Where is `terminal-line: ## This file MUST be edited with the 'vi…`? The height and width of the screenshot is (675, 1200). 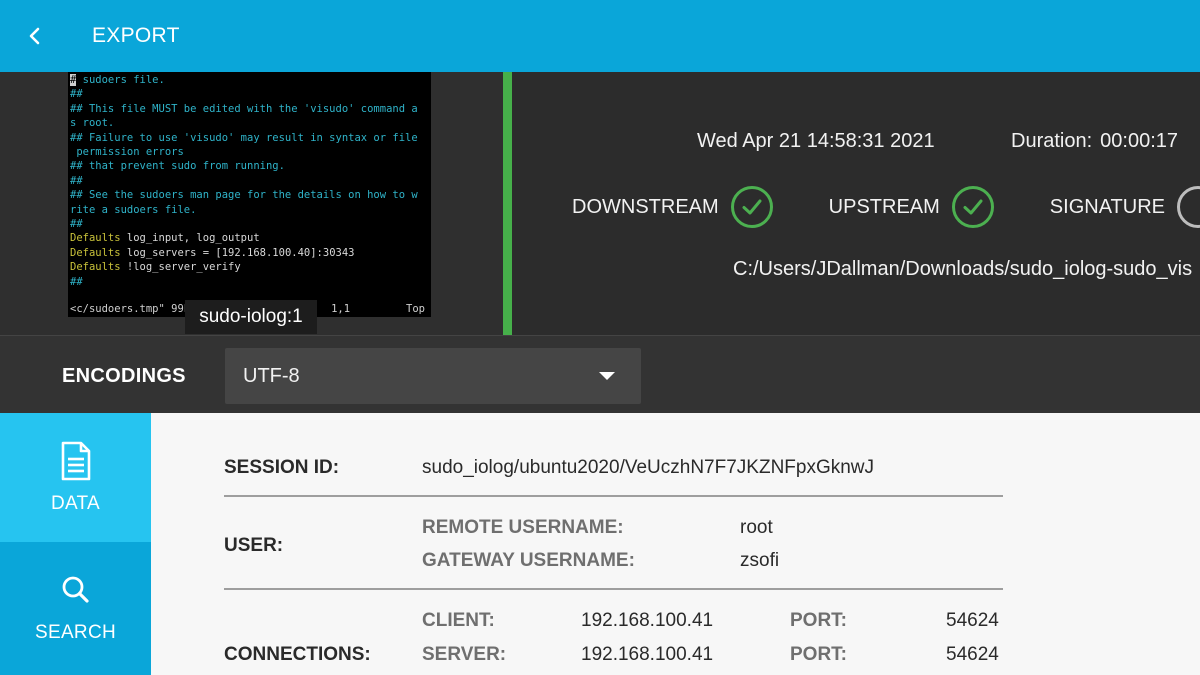 terminal-line: ## This file MUST be edited with the 'vi… is located at coordinates (244, 108).